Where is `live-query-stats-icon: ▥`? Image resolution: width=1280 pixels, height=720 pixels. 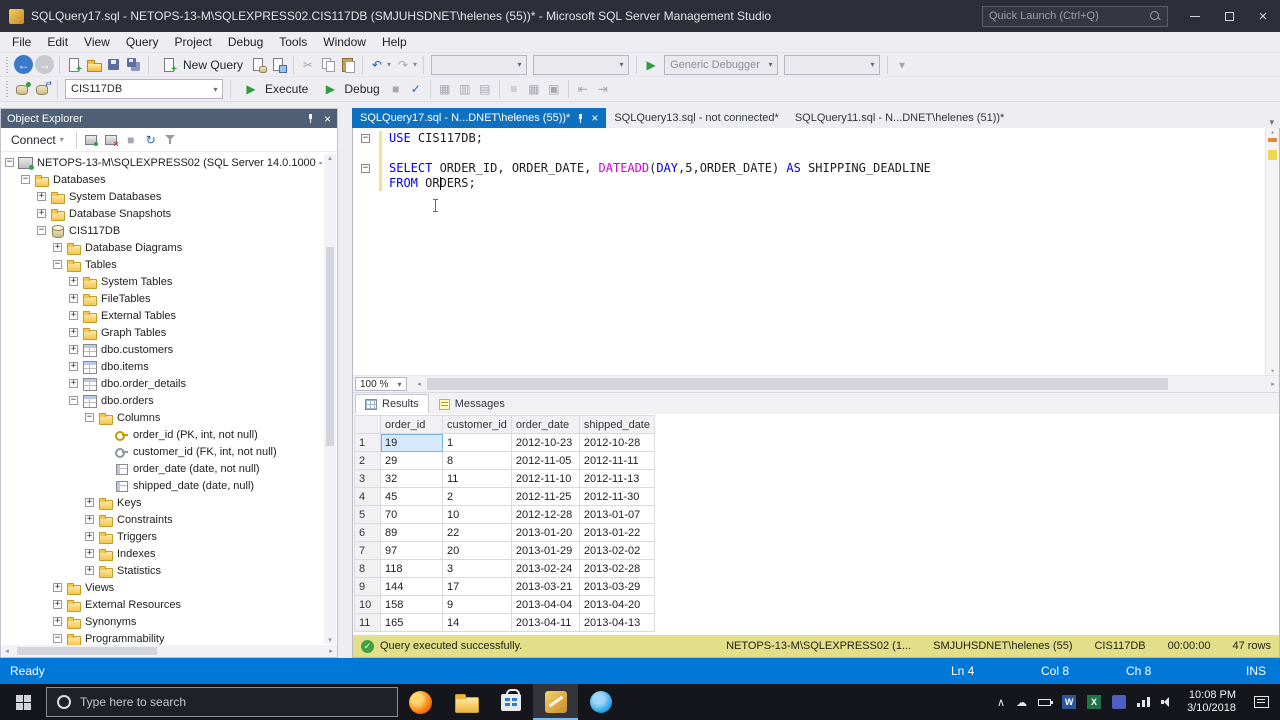
live-query-stats-icon: ▥ is located at coordinates (465, 89).